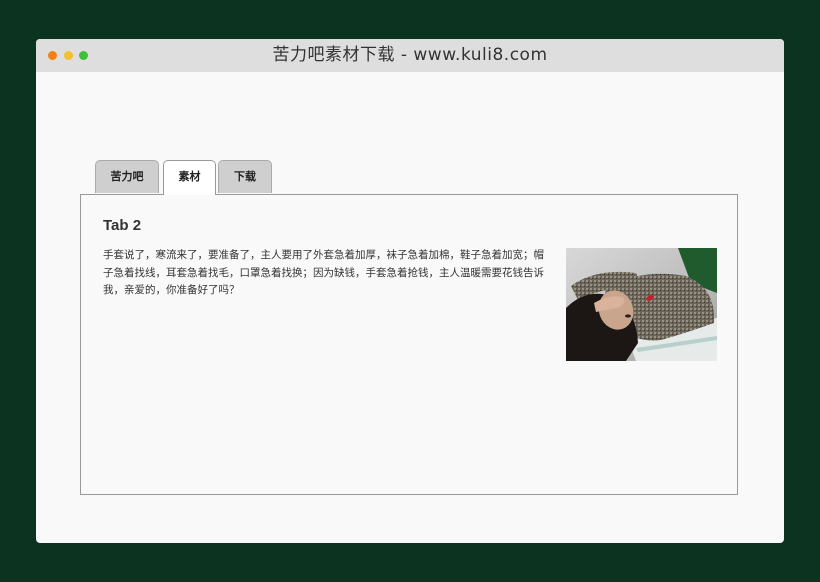 Image resolution: width=820 pixels, height=582 pixels. I want to click on panel-heading: Tab 2, so click(122, 225).